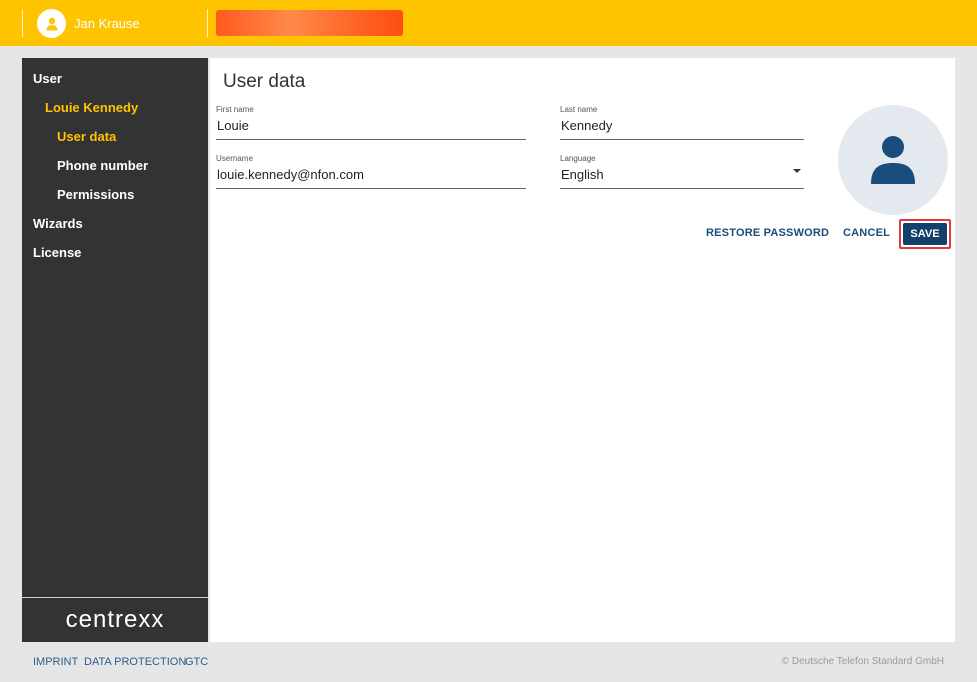 The height and width of the screenshot is (682, 977). I want to click on last-name-underline, so click(682, 139).